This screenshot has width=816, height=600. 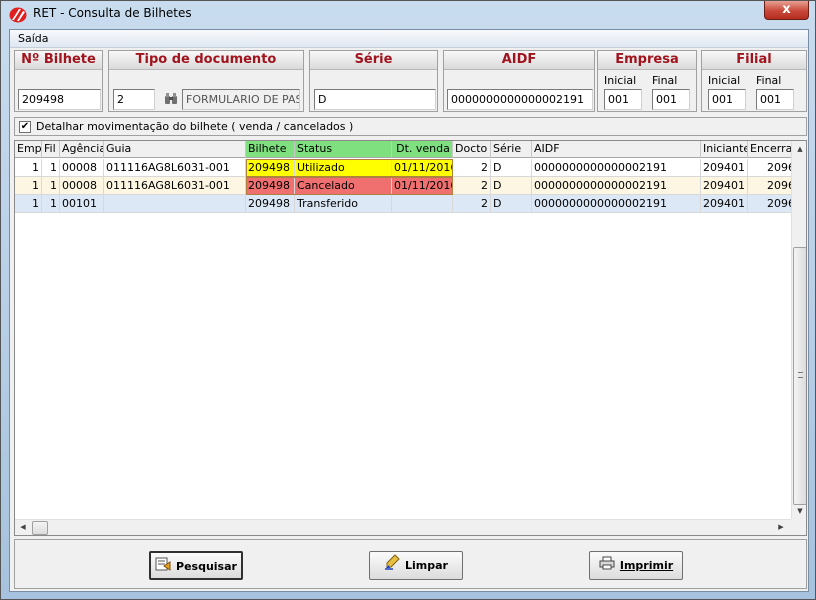 I want to click on empresa-header: Empresa, so click(x=647, y=60).